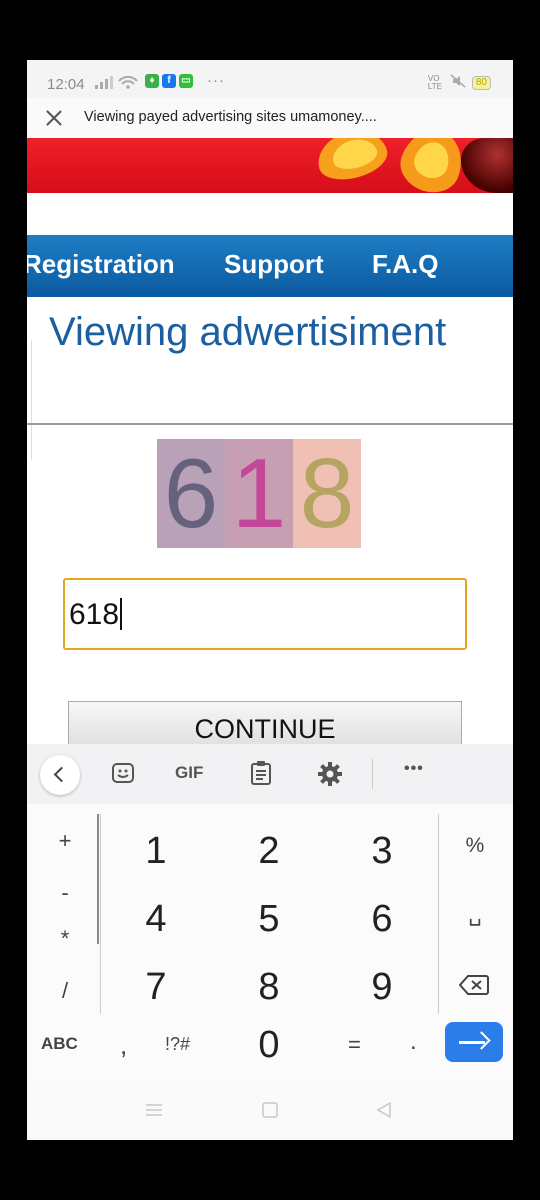  Describe the element at coordinates (65, 893) in the screenshot. I see `key-minus: -` at that location.